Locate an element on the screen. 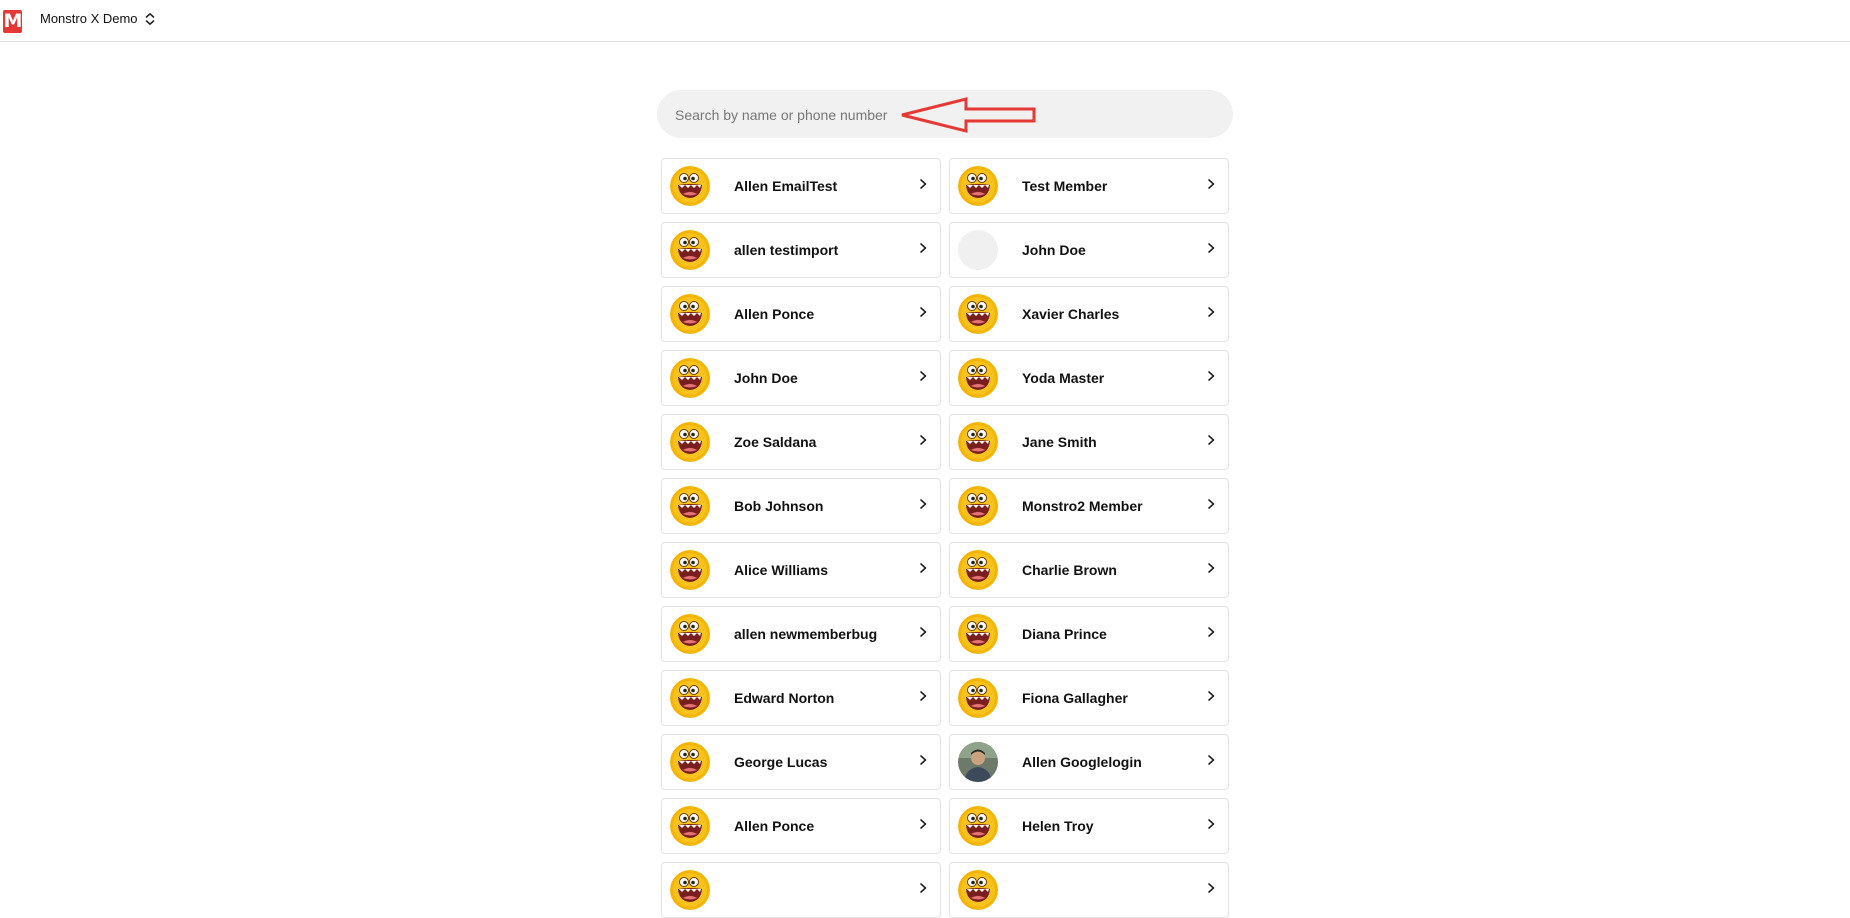  member-name: Fiona Gallagher is located at coordinates (1075, 698).